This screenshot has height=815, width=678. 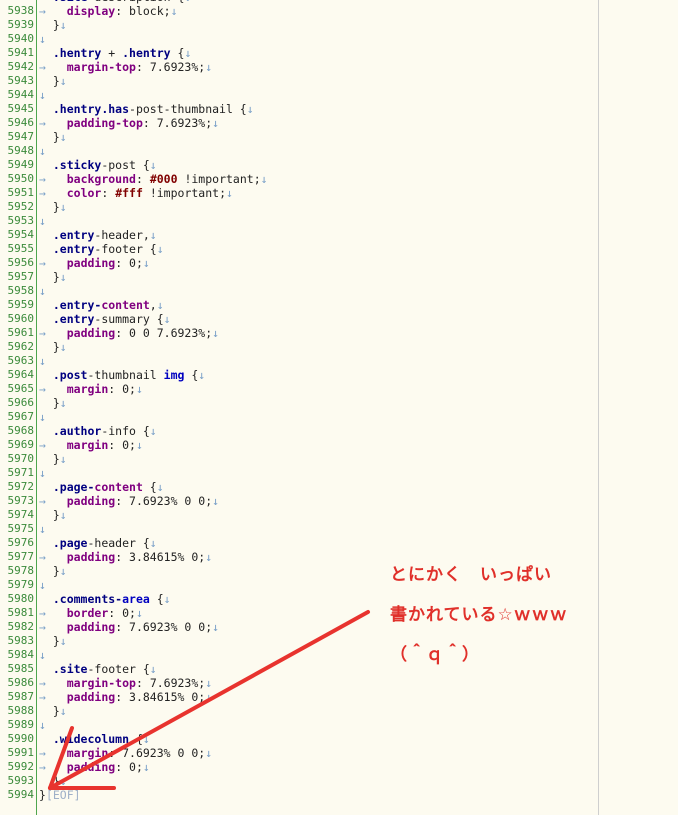 I want to click on code-text: → padding: 3.84615% 0;↓, so click(x=125, y=557).